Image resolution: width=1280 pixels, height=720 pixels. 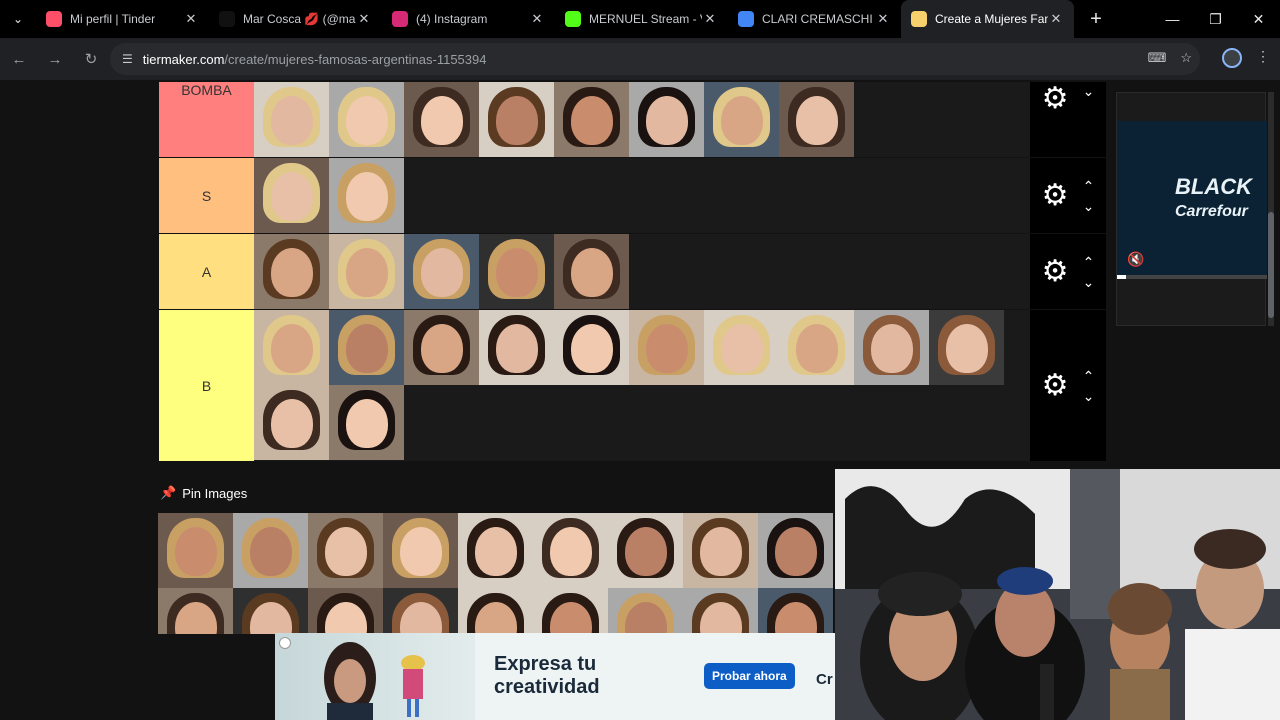 I want to click on browser-tab: Mi perfil | Tinder ✕, so click(x=122, y=19).